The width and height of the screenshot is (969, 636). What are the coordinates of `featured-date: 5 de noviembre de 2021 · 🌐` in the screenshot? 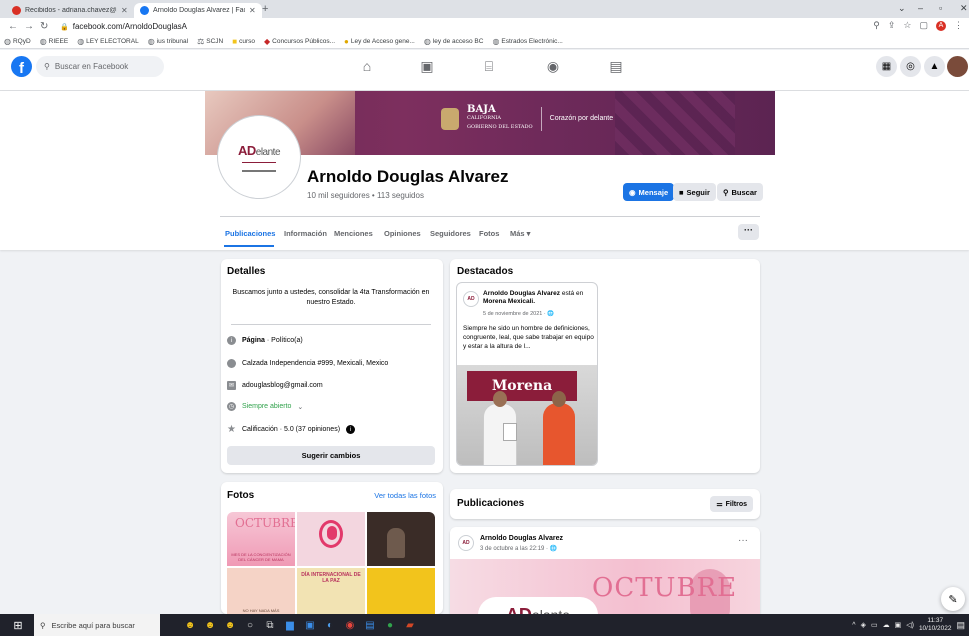 It's located at (518, 314).